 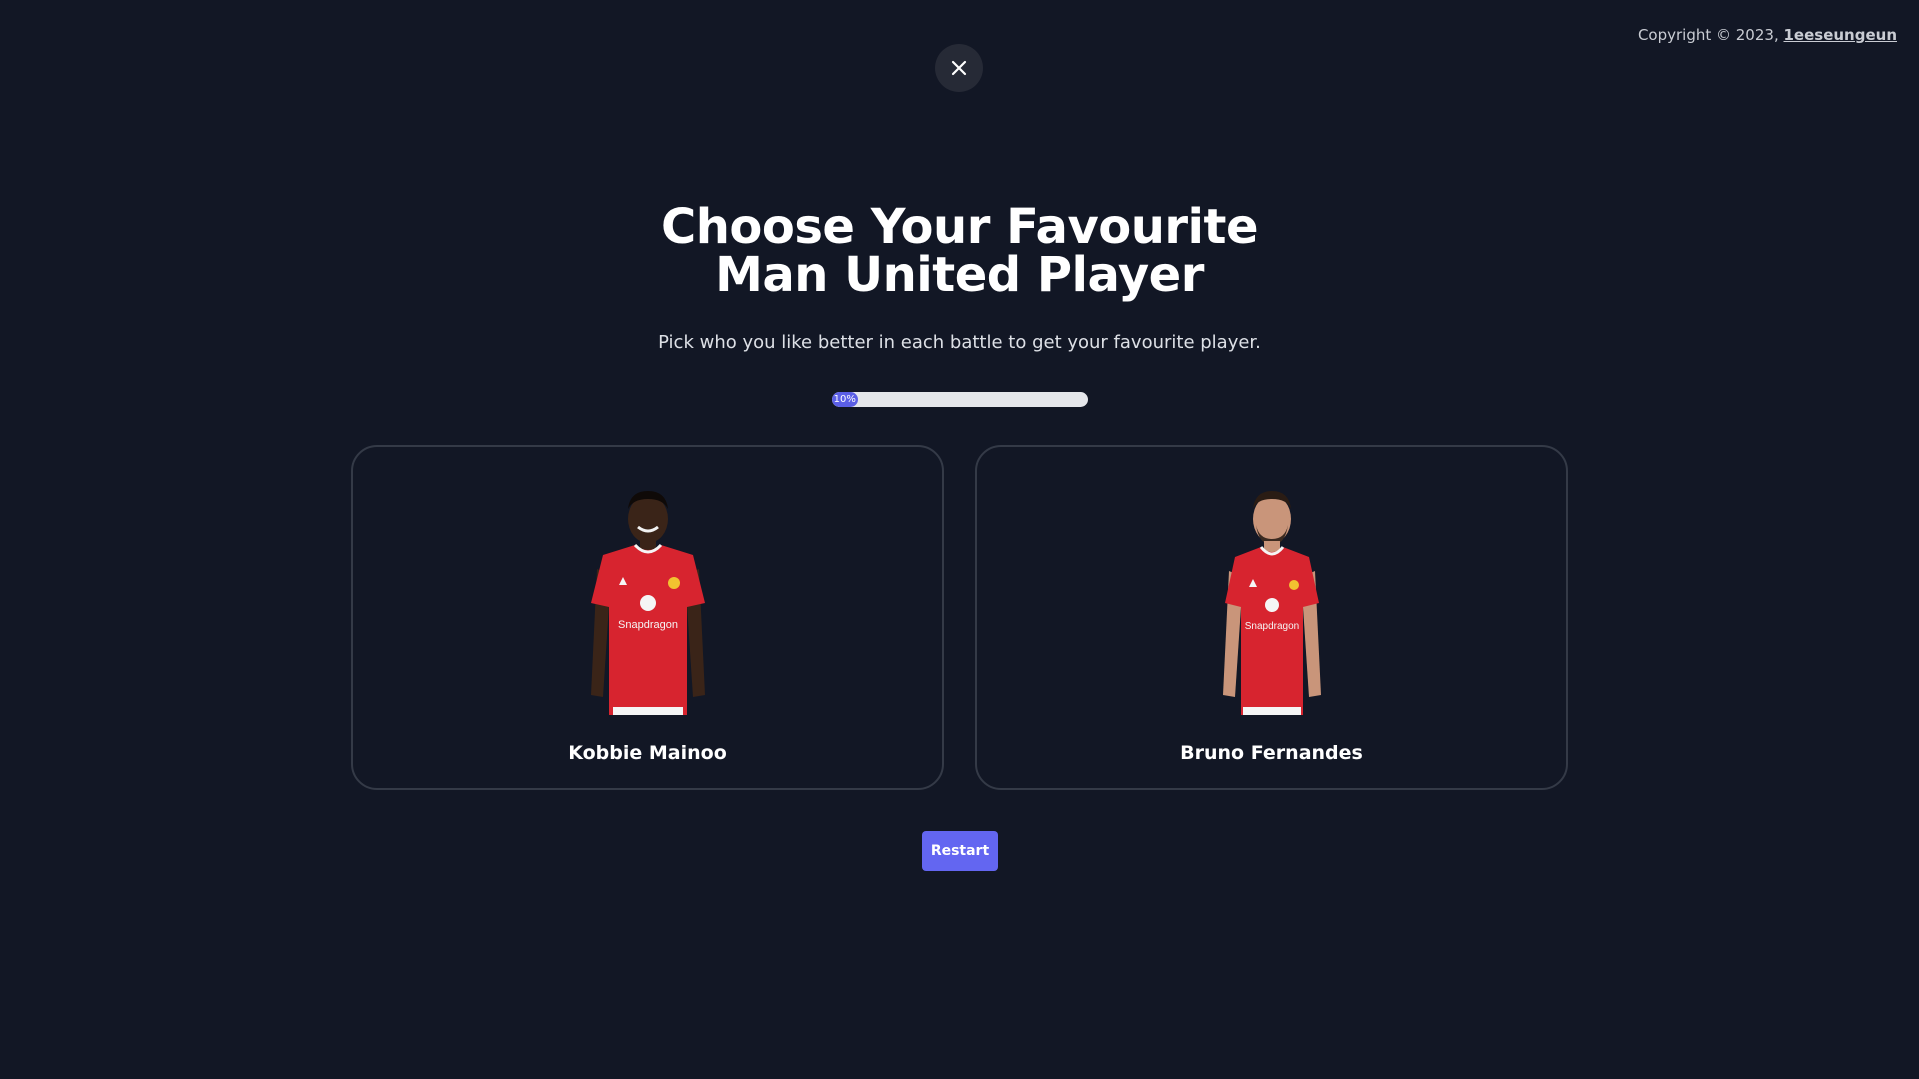 I want to click on page-title: Choose Your Favourite Man United Player, so click(x=959, y=251).